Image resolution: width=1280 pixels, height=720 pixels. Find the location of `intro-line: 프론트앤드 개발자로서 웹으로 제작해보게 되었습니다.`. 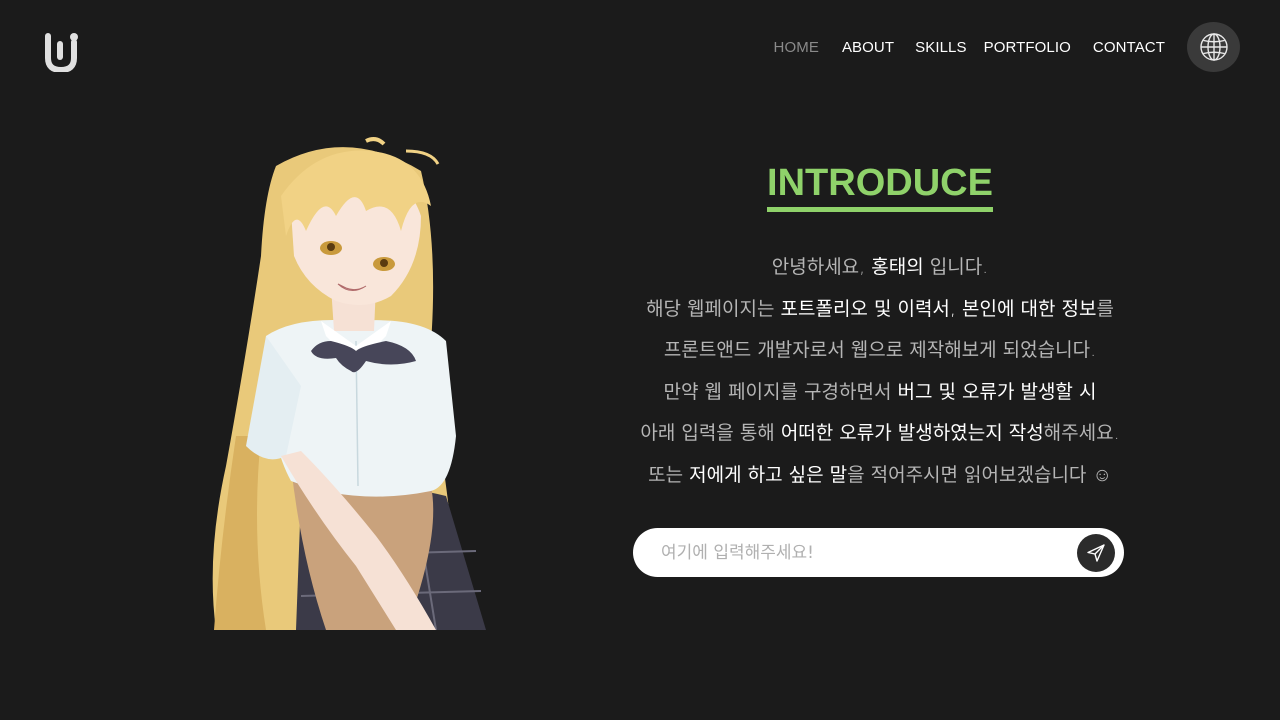

intro-line: 프론트앤드 개발자로서 웹으로 제작해보게 되었습니다. is located at coordinates (880, 351).